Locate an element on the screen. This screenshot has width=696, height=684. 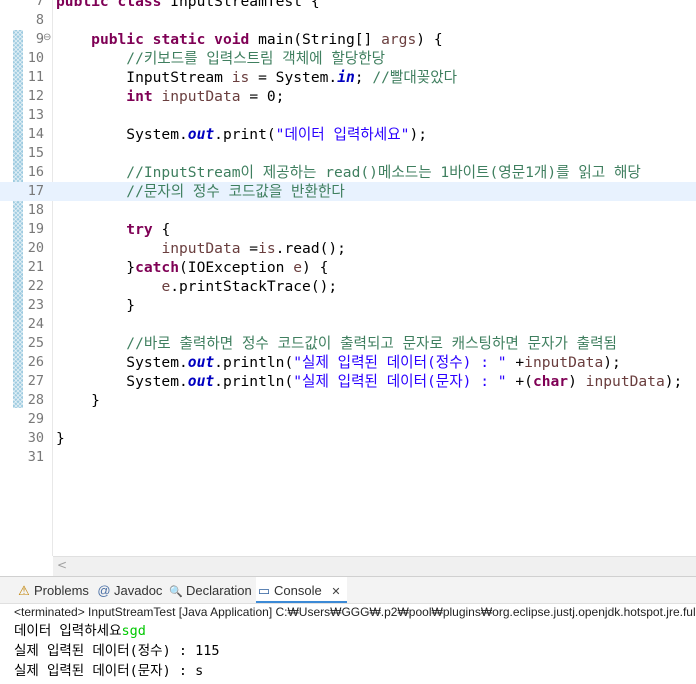
code-text: e.printStackTrace(); is located at coordinates (196, 286).